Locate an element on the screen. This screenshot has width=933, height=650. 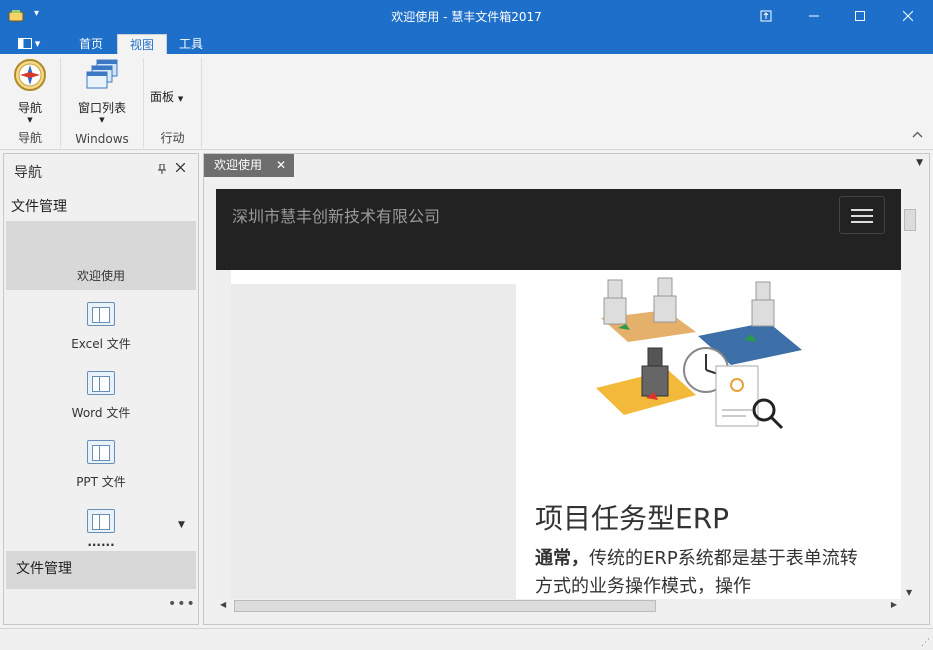
scroll-down-arrow-icon: ▼ is located at coordinates (909, 592).